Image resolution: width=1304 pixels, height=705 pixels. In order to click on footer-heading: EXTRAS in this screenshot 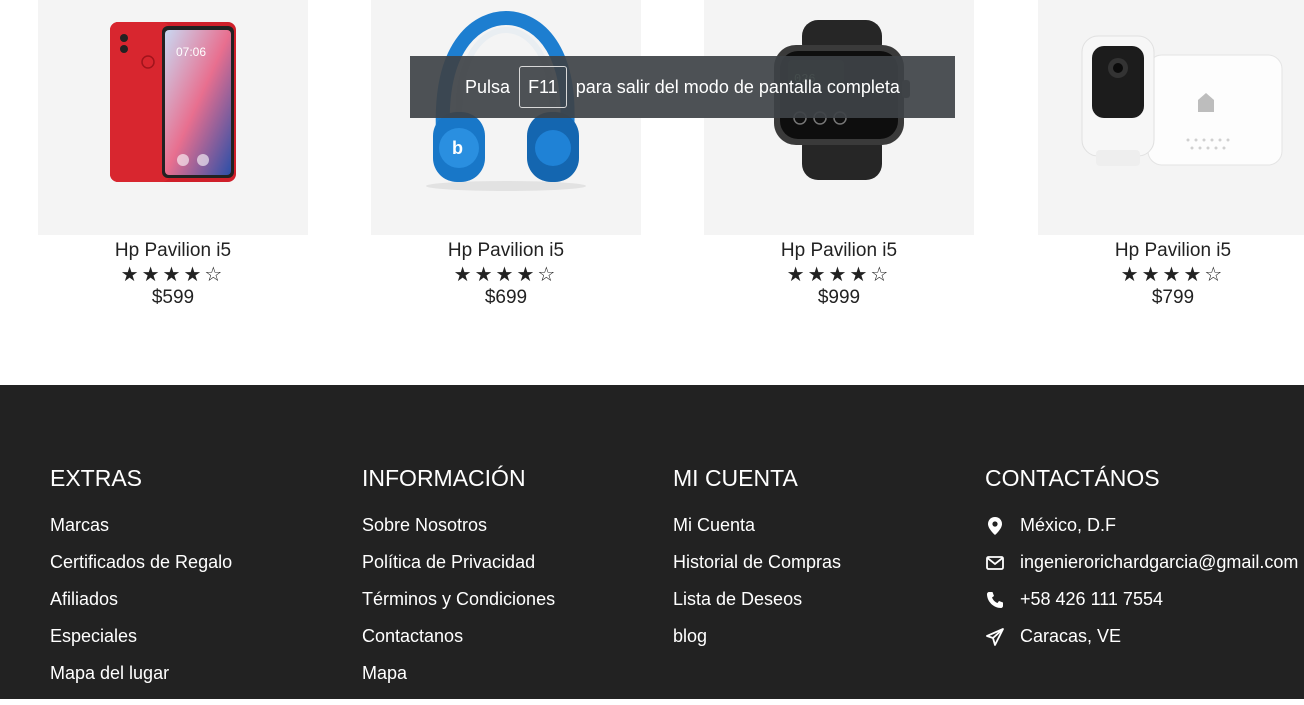, I will do `click(96, 478)`.